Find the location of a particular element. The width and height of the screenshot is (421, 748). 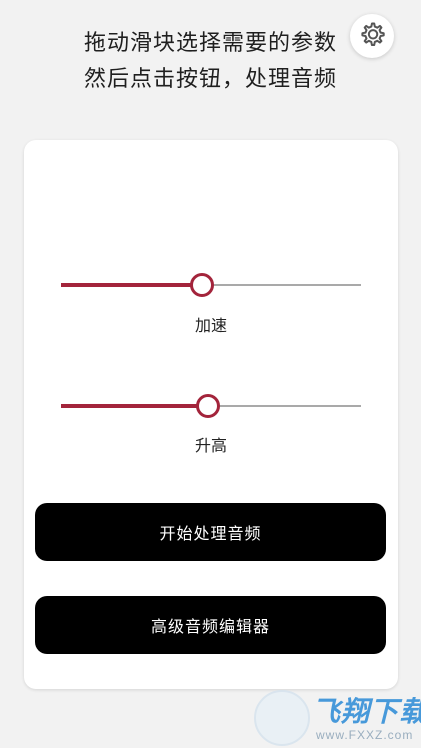

settings-button is located at coordinates (372, 36).